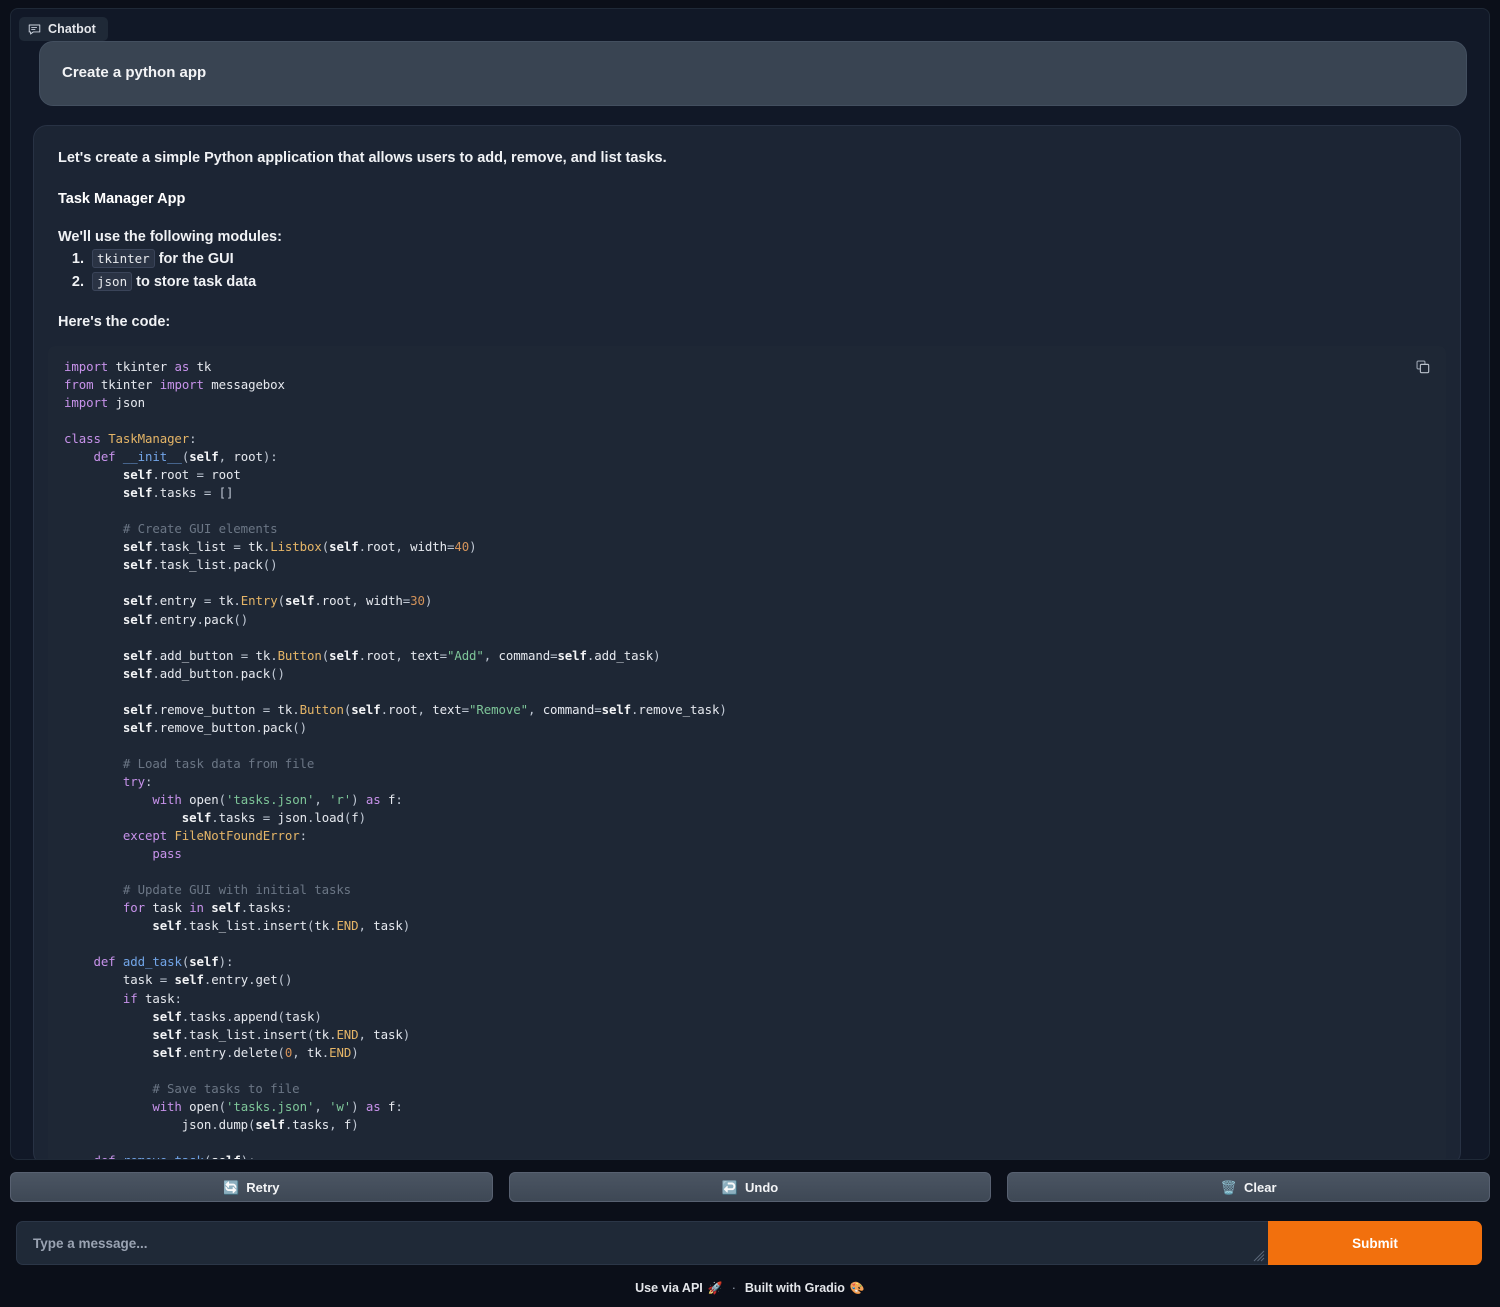 The image size is (1500, 1307). I want to click on undo-icon: ↩️, so click(729, 1187).